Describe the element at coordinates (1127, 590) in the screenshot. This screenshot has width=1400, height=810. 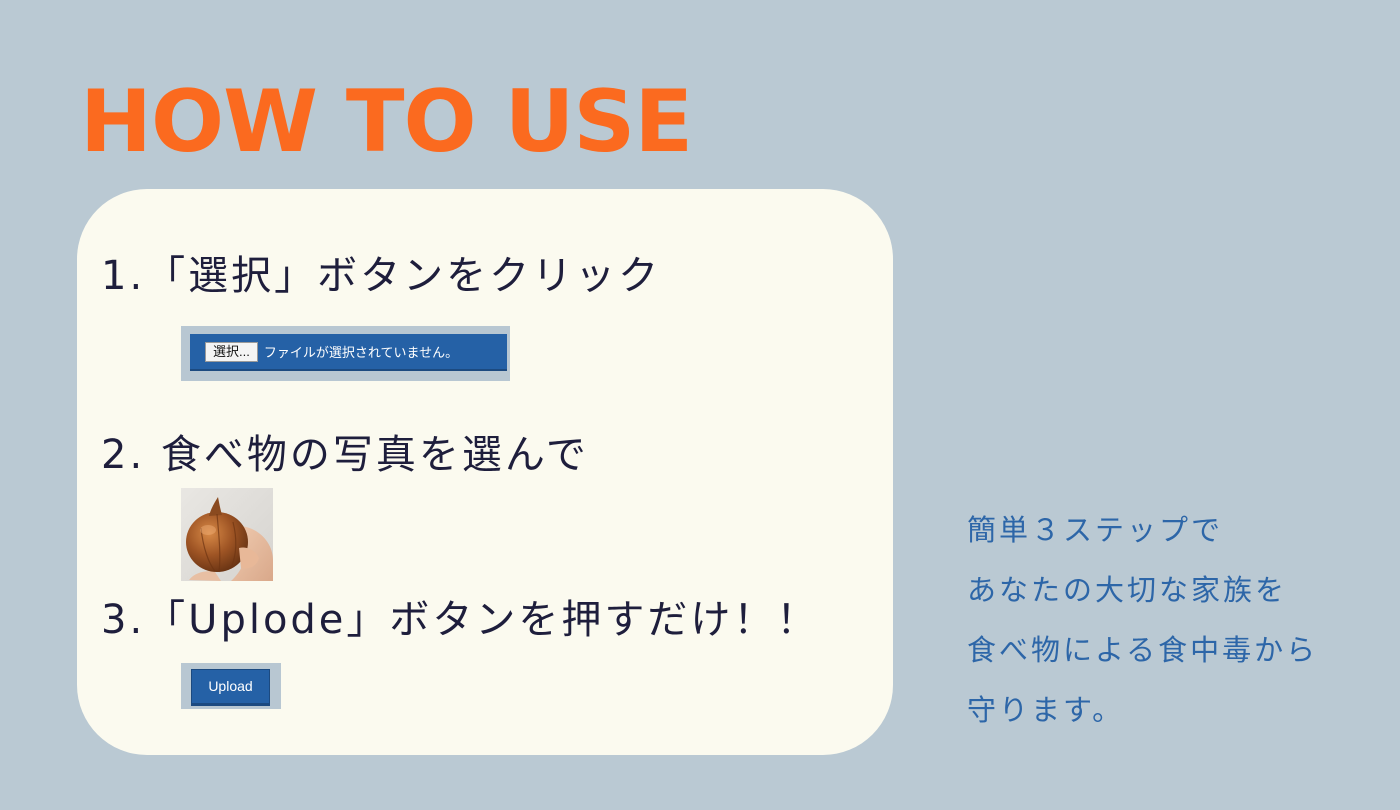
I see `tagline-line-2: あなたの大切な家族を` at that location.